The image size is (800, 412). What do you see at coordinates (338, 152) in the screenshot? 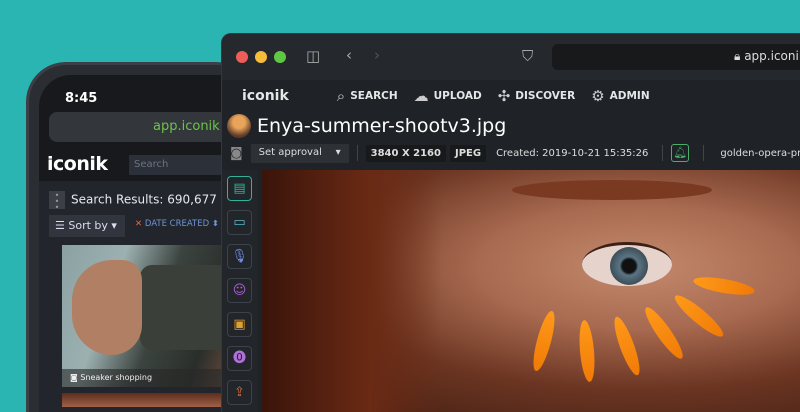
I see `chevron-down-icon: ▾` at bounding box center [338, 152].